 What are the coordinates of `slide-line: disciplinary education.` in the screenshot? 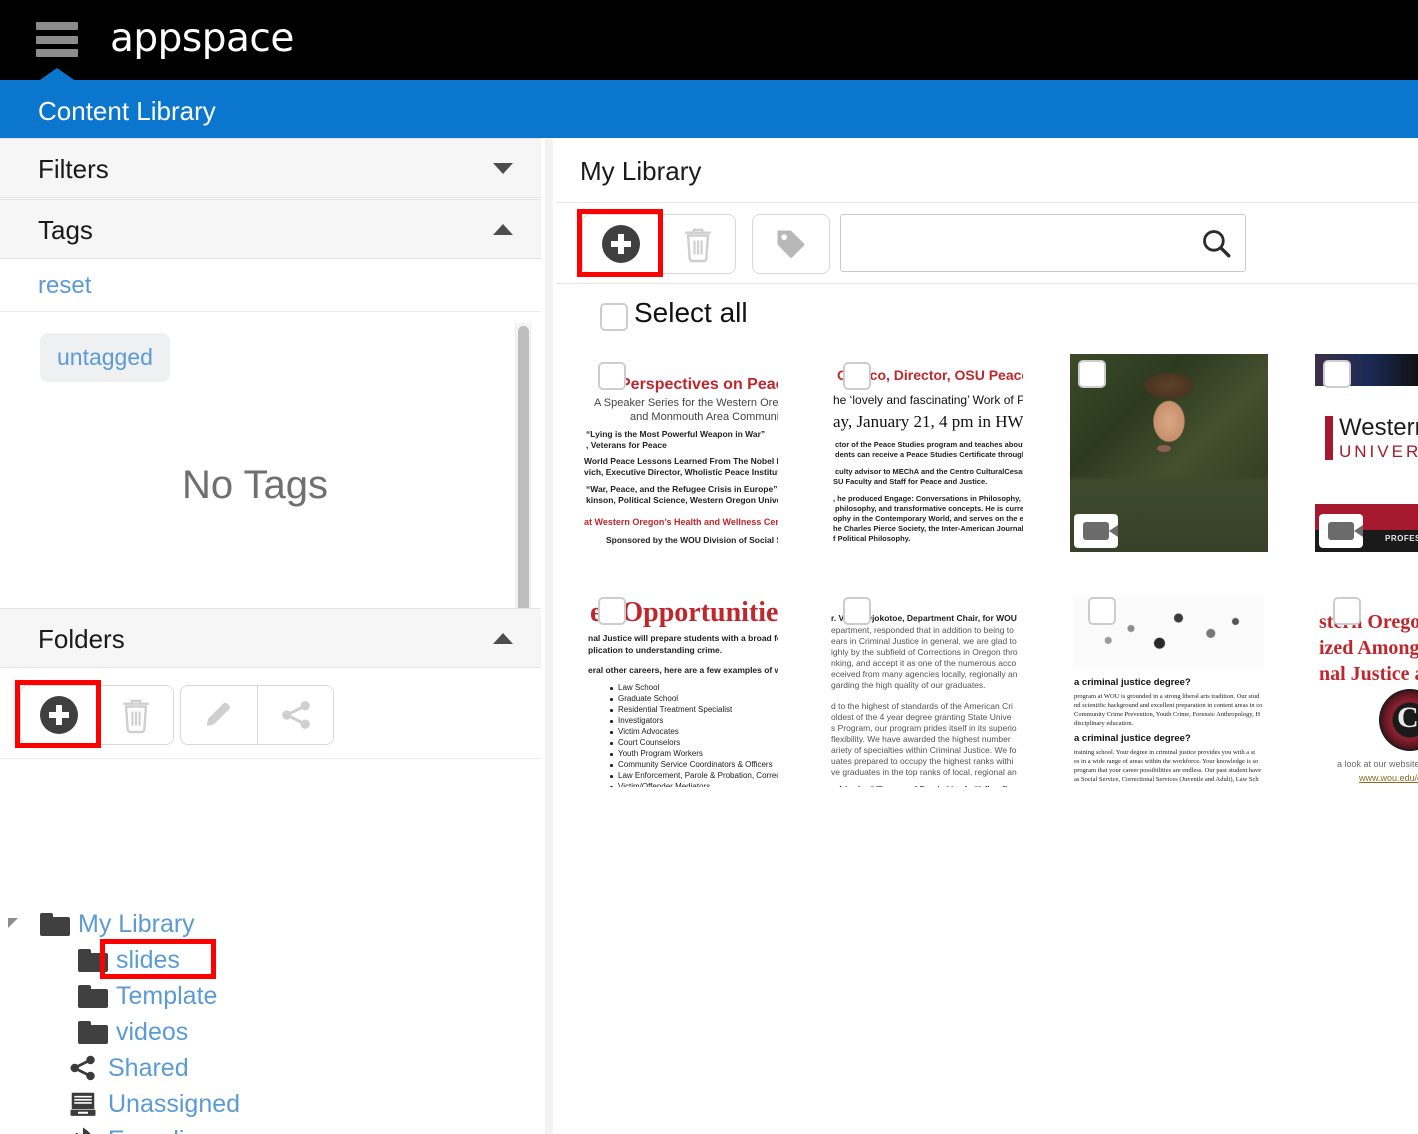 It's located at (1104, 723).